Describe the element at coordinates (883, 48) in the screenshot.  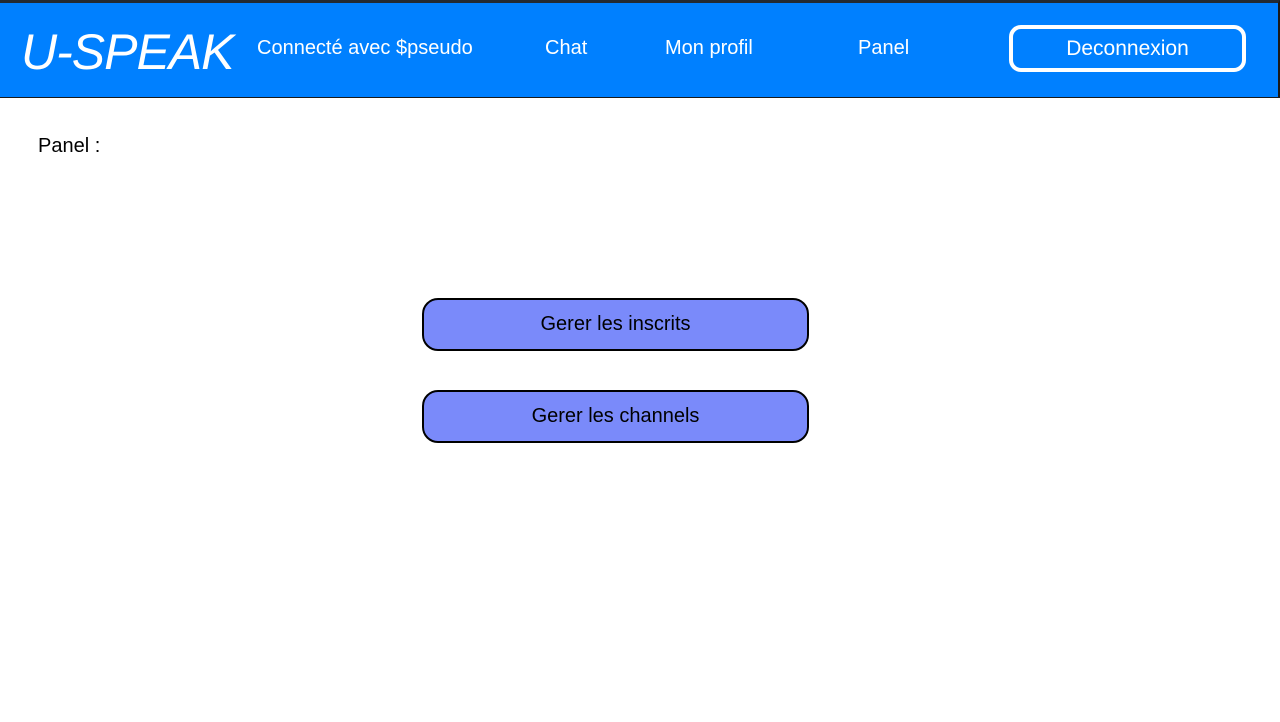
I see `nav-link-panel: Panel` at that location.